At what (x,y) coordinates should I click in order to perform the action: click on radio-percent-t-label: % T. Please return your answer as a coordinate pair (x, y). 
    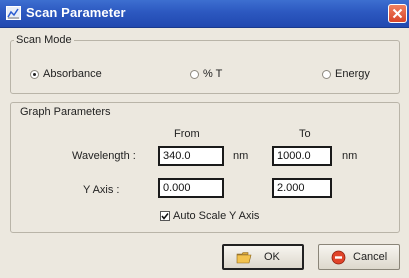
    Looking at the image, I should click on (213, 74).